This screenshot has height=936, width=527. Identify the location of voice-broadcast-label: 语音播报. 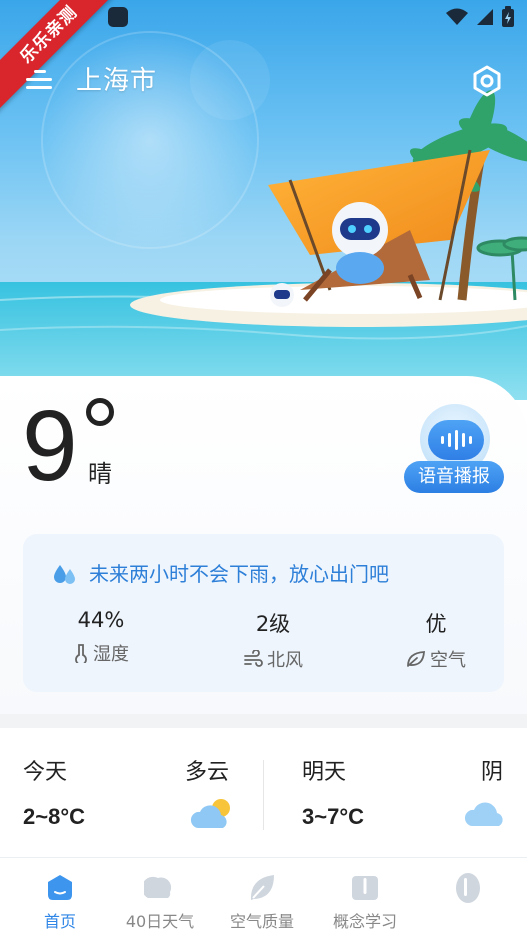
(454, 477).